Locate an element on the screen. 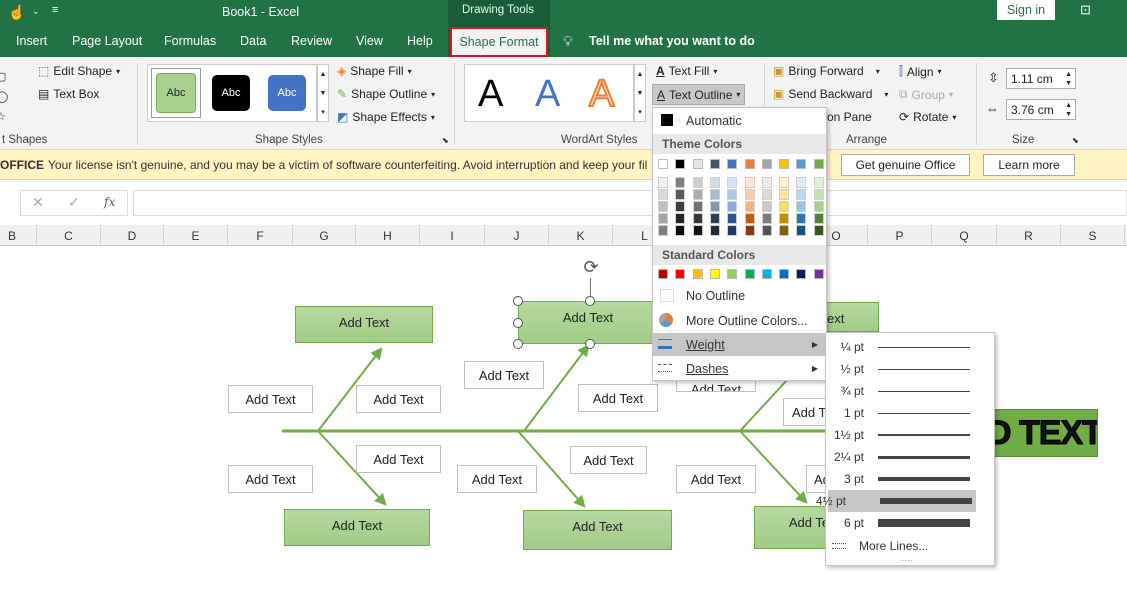  weight-option: 2¼ pt is located at coordinates (910, 457).